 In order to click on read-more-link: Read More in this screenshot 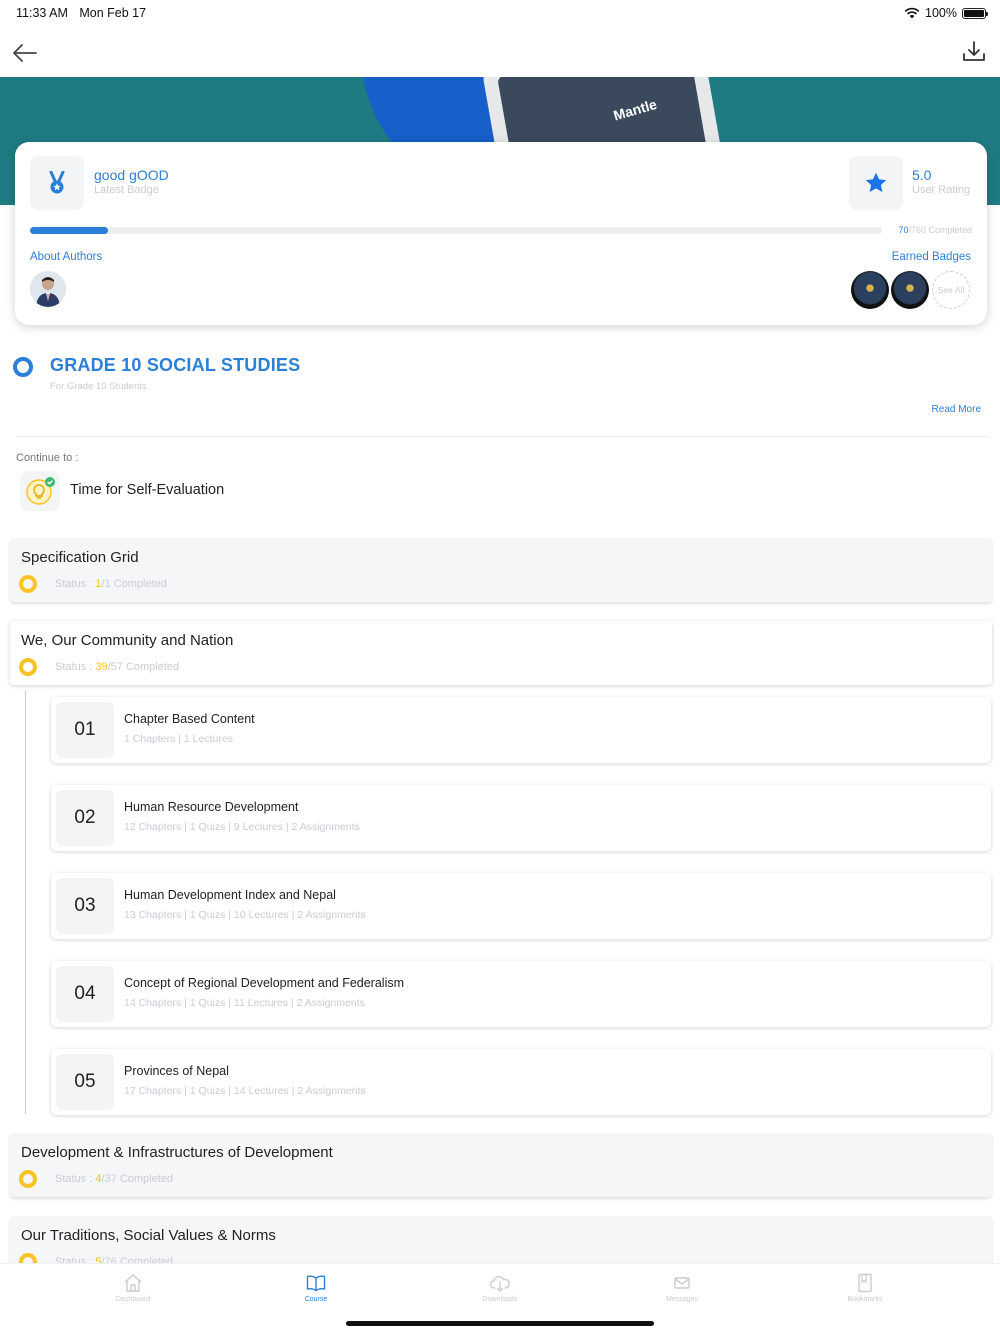, I will do `click(956, 409)`.